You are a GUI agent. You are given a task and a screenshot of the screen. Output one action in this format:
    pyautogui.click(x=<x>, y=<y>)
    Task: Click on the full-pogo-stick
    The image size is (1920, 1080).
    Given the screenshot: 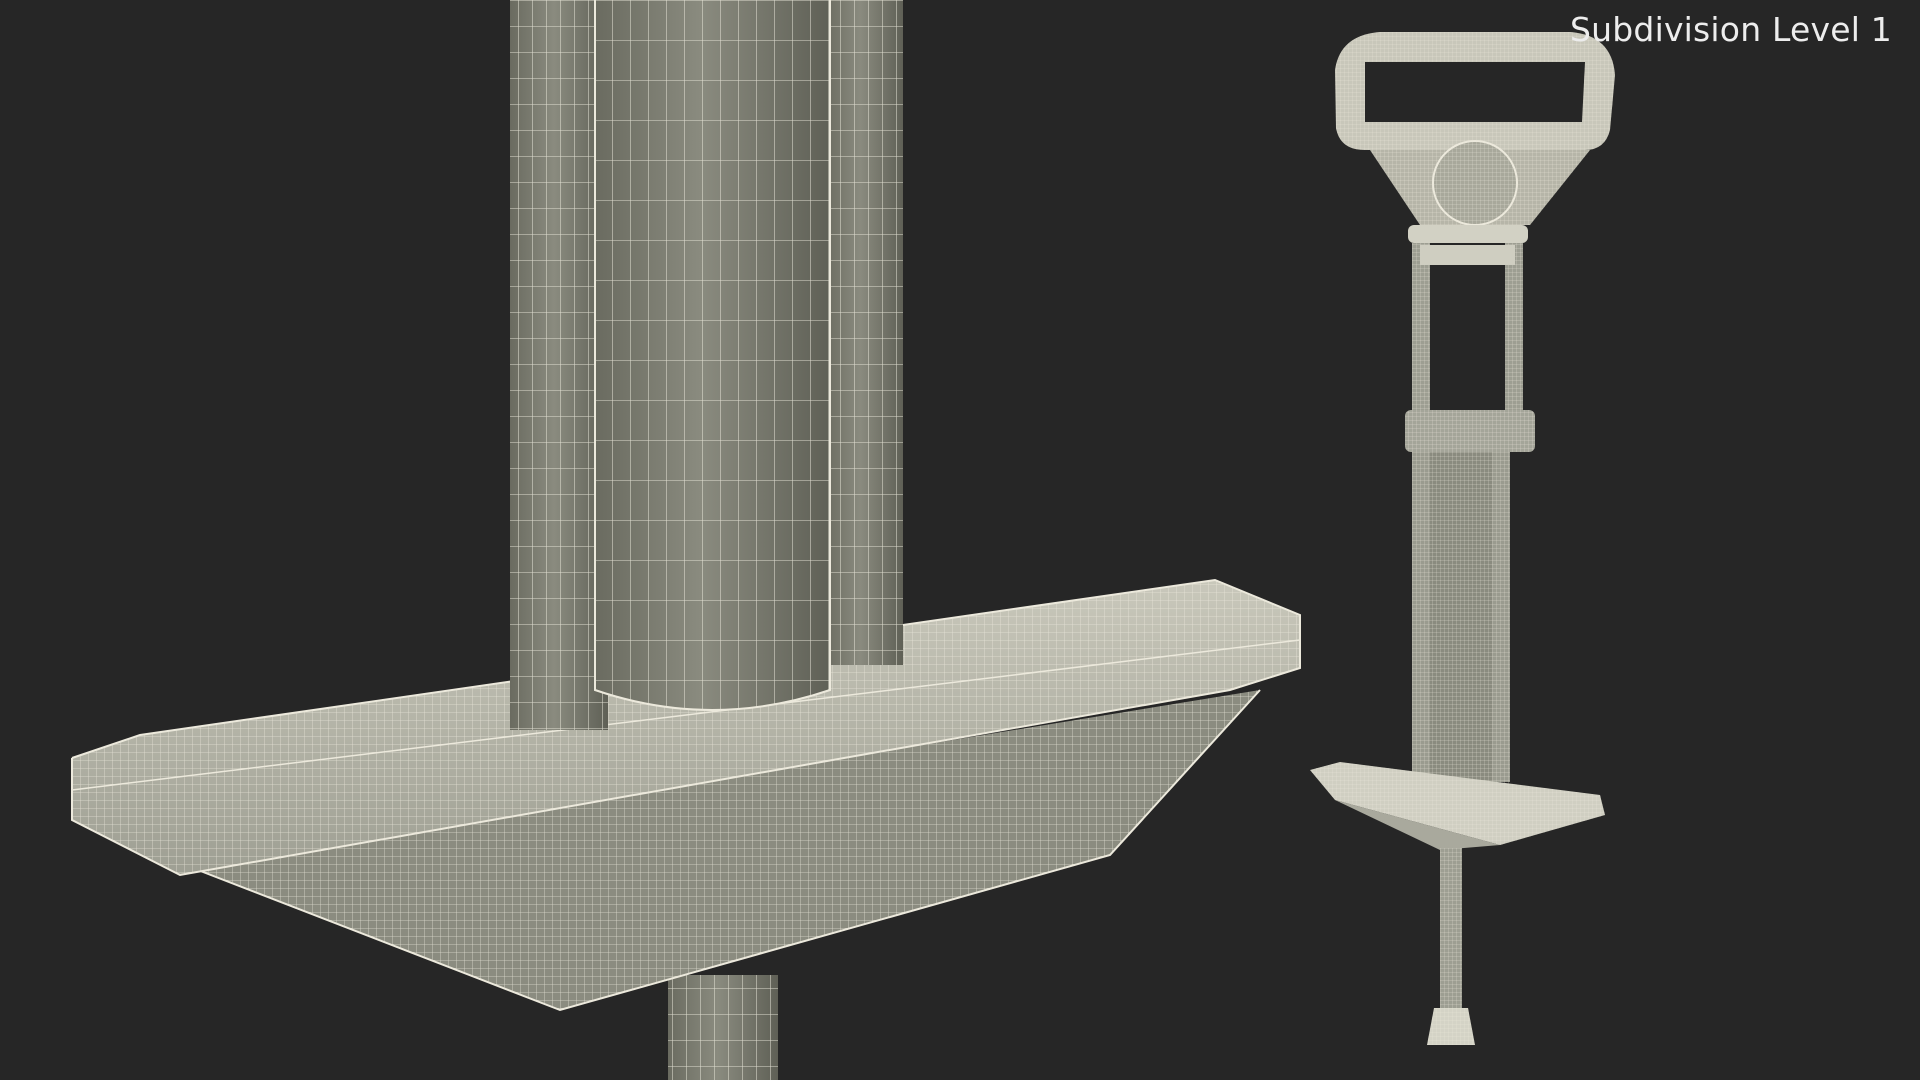 What is the action you would take?
    pyautogui.click(x=1462, y=538)
    